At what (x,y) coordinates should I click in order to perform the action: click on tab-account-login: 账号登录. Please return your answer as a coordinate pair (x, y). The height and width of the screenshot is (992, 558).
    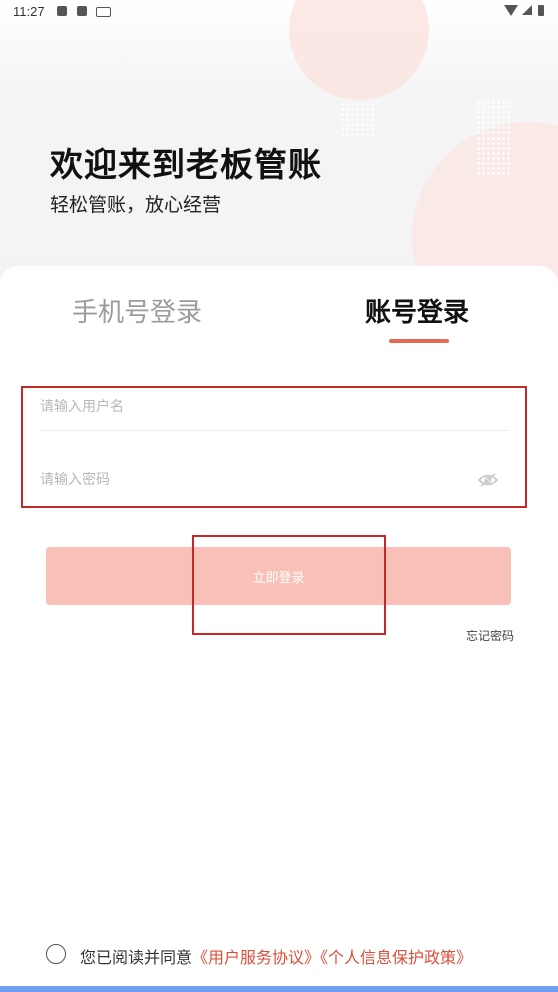
    Looking at the image, I should click on (417, 310).